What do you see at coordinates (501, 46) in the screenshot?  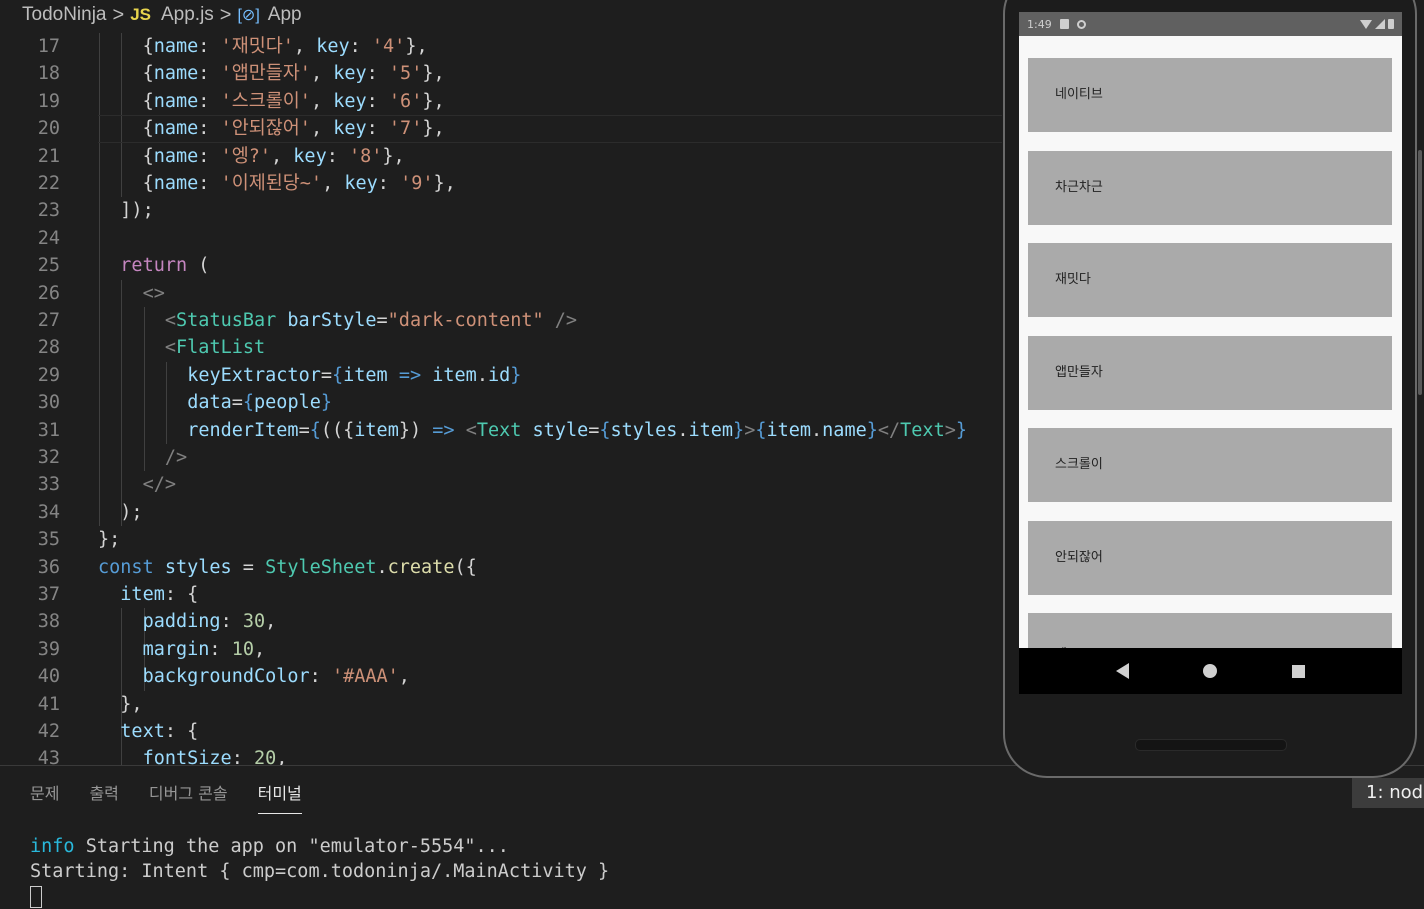 I see `code-line: 17 {name: '재밋다', key: '4'},` at bounding box center [501, 46].